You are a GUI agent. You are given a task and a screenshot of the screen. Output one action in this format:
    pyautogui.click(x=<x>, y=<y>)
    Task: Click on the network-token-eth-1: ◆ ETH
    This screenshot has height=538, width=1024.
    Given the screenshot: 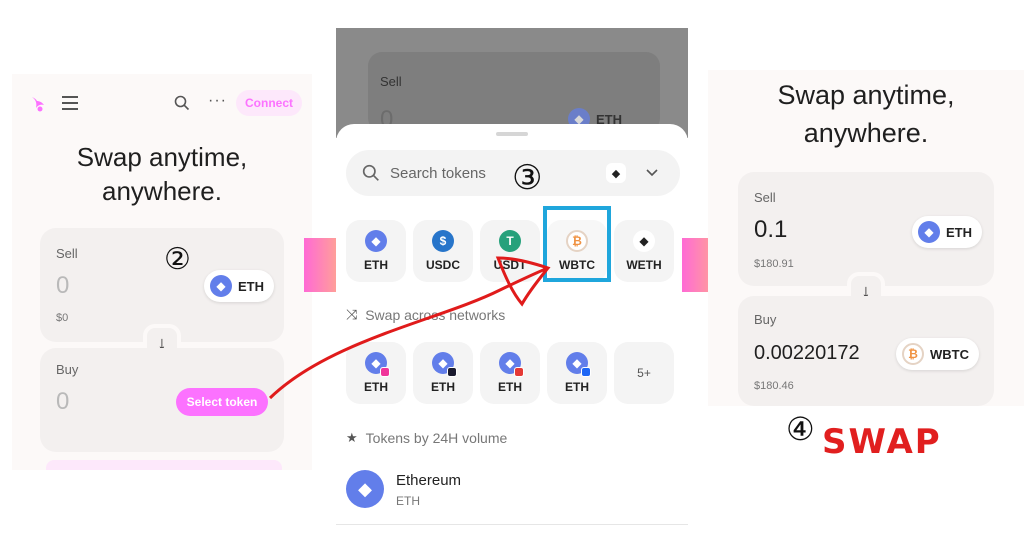 What is the action you would take?
    pyautogui.click(x=376, y=373)
    